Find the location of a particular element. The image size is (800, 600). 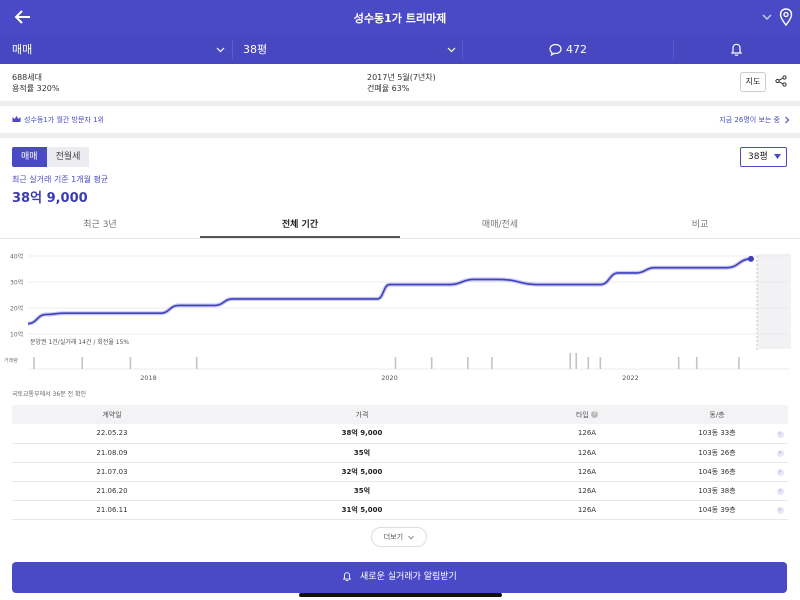

share-icon is located at coordinates (781, 81).